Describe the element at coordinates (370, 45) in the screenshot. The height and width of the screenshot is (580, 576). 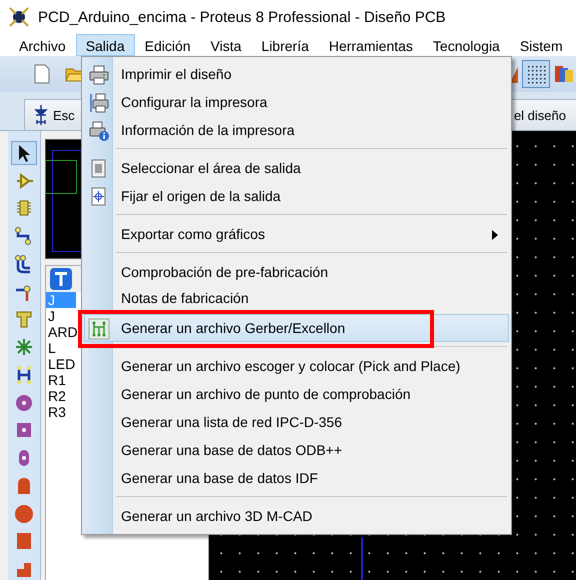
I see `menu-item: Herramientas` at that location.